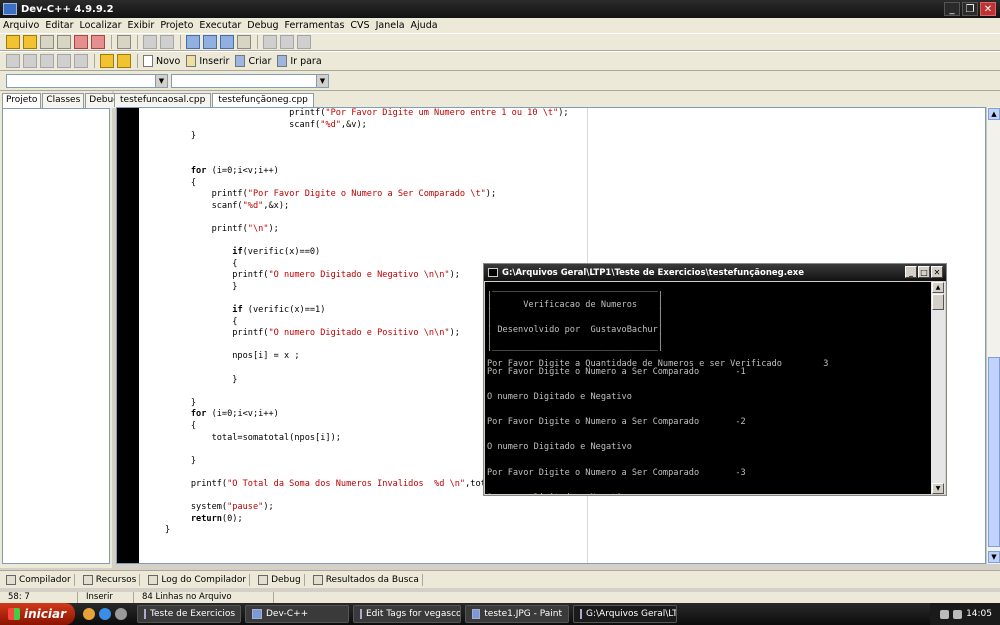 Image resolution: width=1000 pixels, height=625 pixels. I want to click on goto-line-icon, so click(244, 42).